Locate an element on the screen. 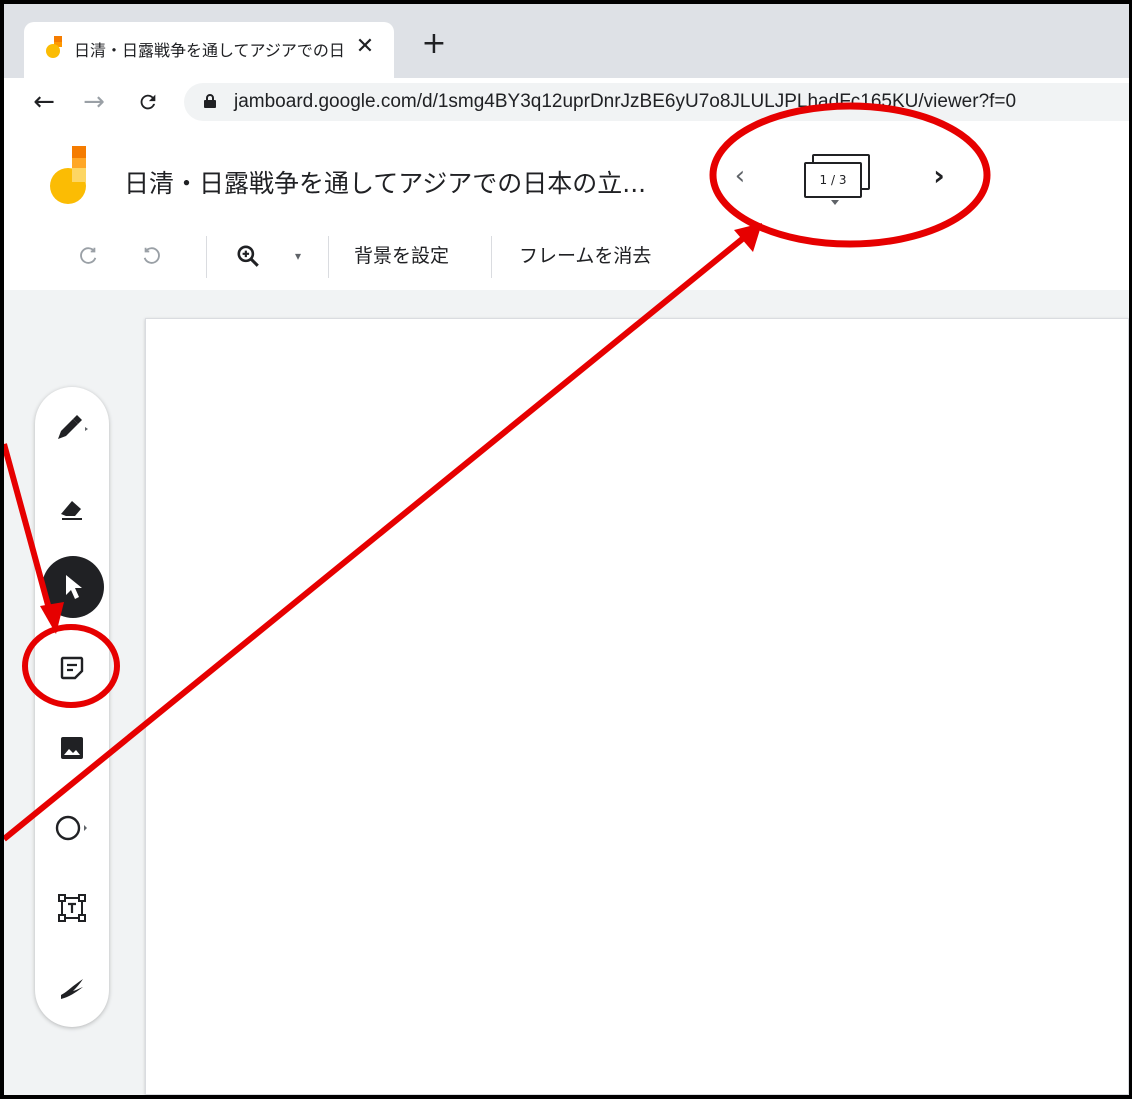  back-arrow-icon: ← is located at coordinates (44, 102).